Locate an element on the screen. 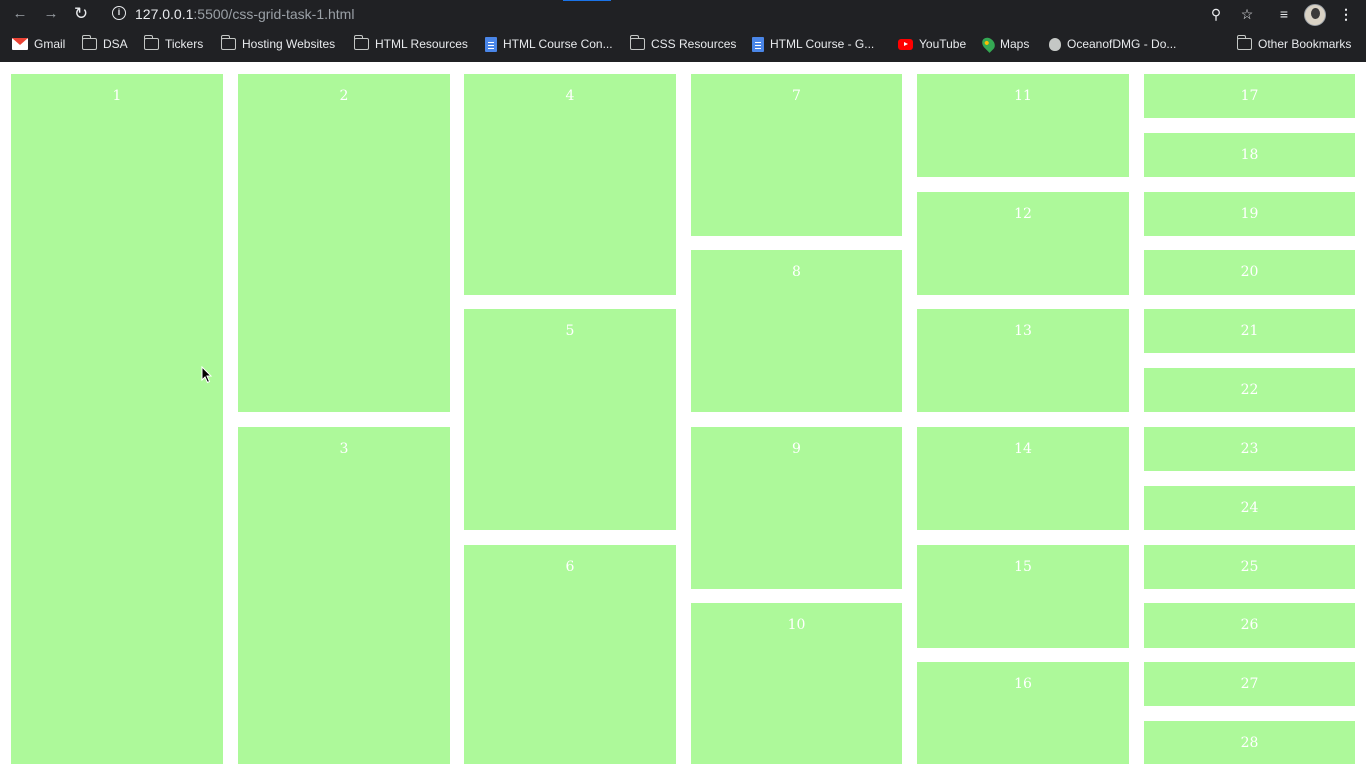 Image resolution: width=1366 pixels, height=768 pixels. bookmark-star-icon: ☆ is located at coordinates (1247, 14).